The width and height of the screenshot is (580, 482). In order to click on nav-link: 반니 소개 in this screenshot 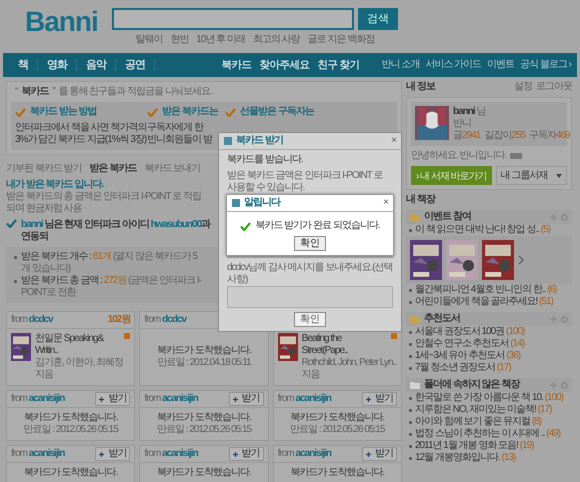, I will do `click(401, 65)`.